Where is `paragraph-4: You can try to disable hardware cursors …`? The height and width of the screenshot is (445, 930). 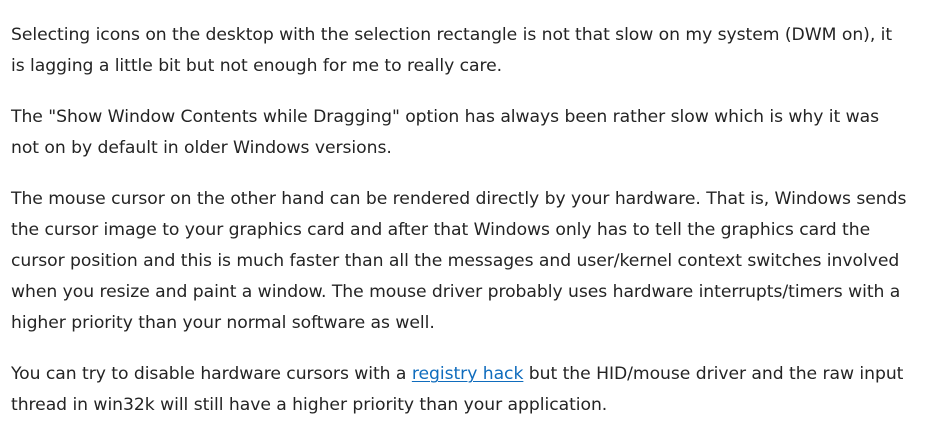
paragraph-4: You can try to disable hardware cursors … is located at coordinates (461, 390).